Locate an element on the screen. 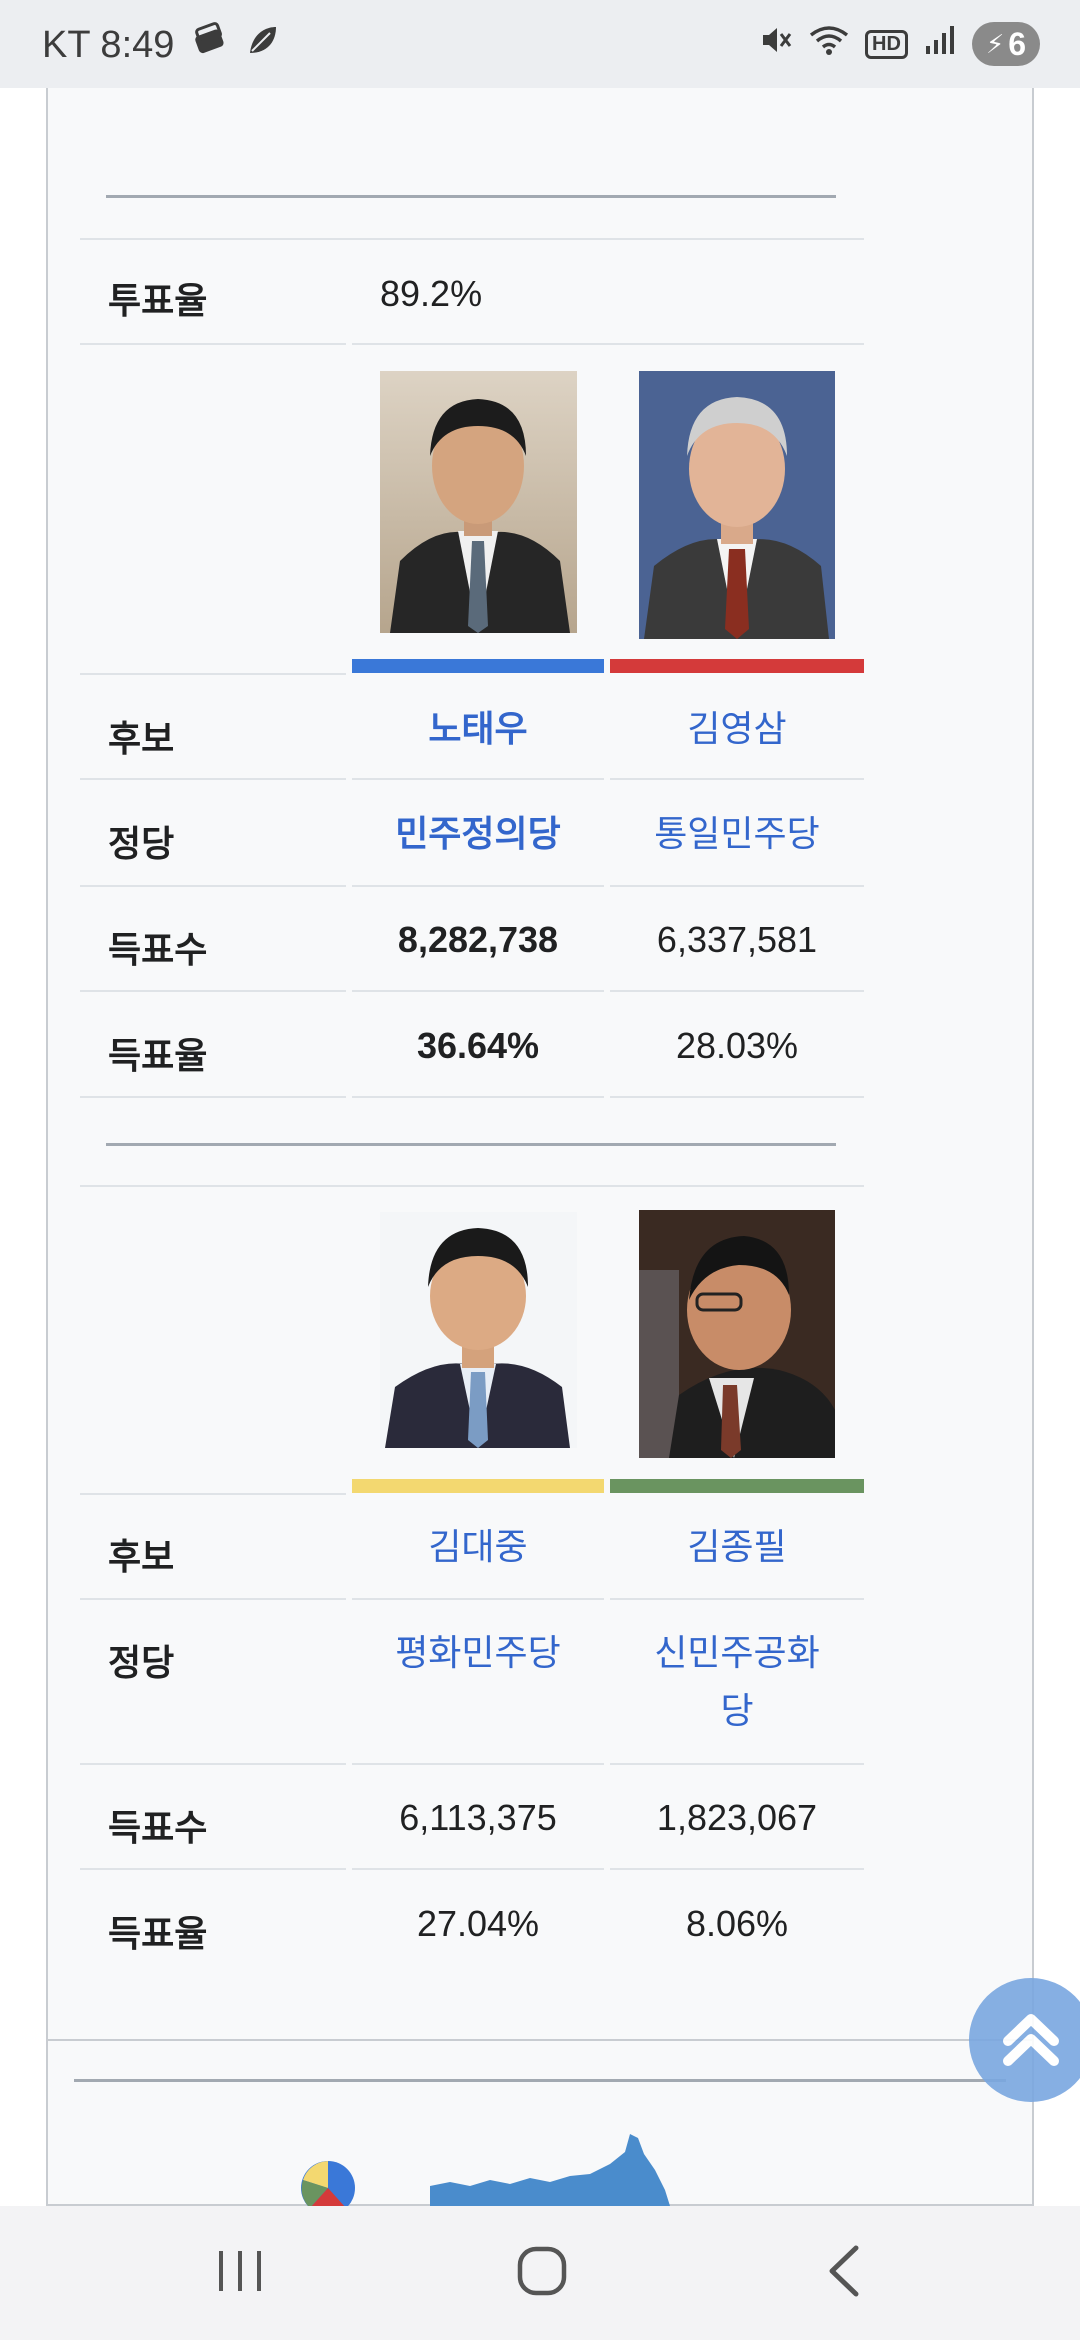  home-icon is located at coordinates (542, 2273).